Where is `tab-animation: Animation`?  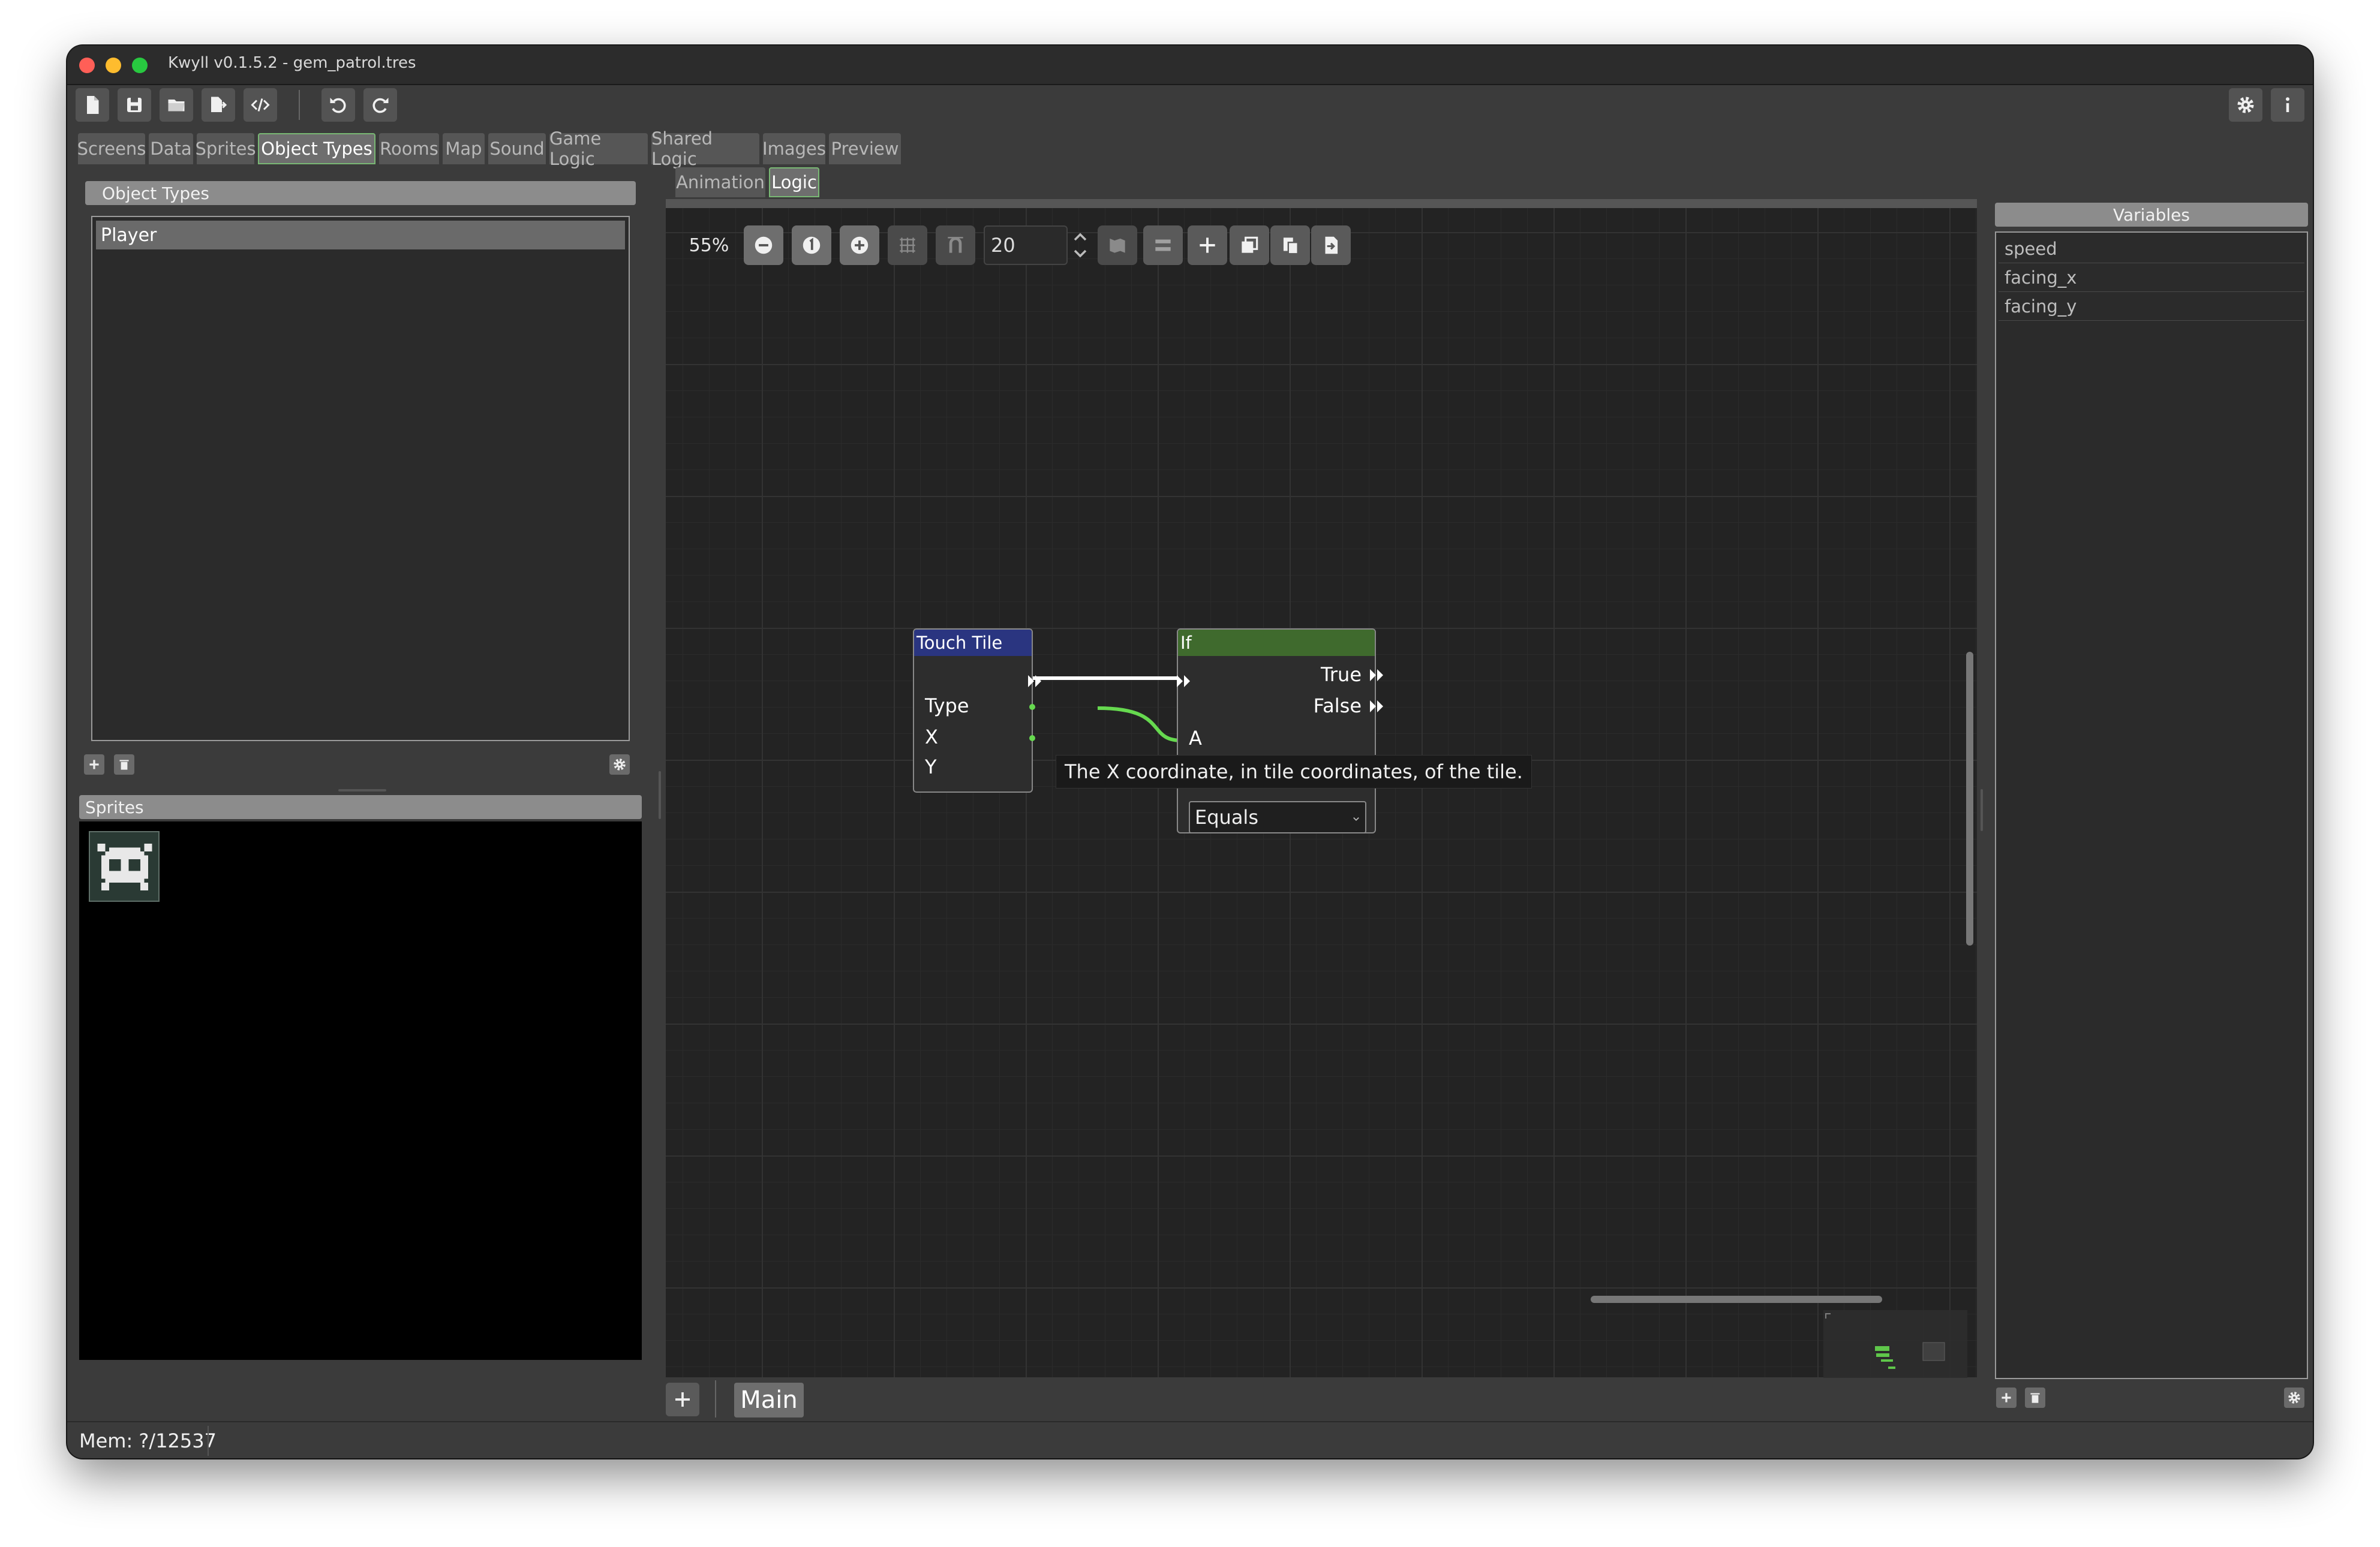
tab-animation: Animation is located at coordinates (720, 182).